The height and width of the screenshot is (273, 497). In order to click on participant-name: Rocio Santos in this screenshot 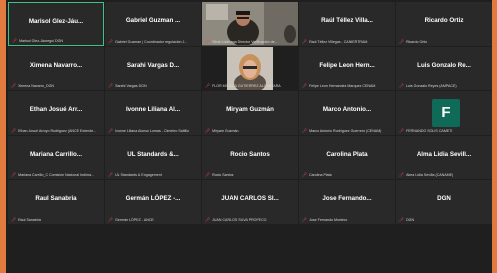, I will do `click(250, 154)`.